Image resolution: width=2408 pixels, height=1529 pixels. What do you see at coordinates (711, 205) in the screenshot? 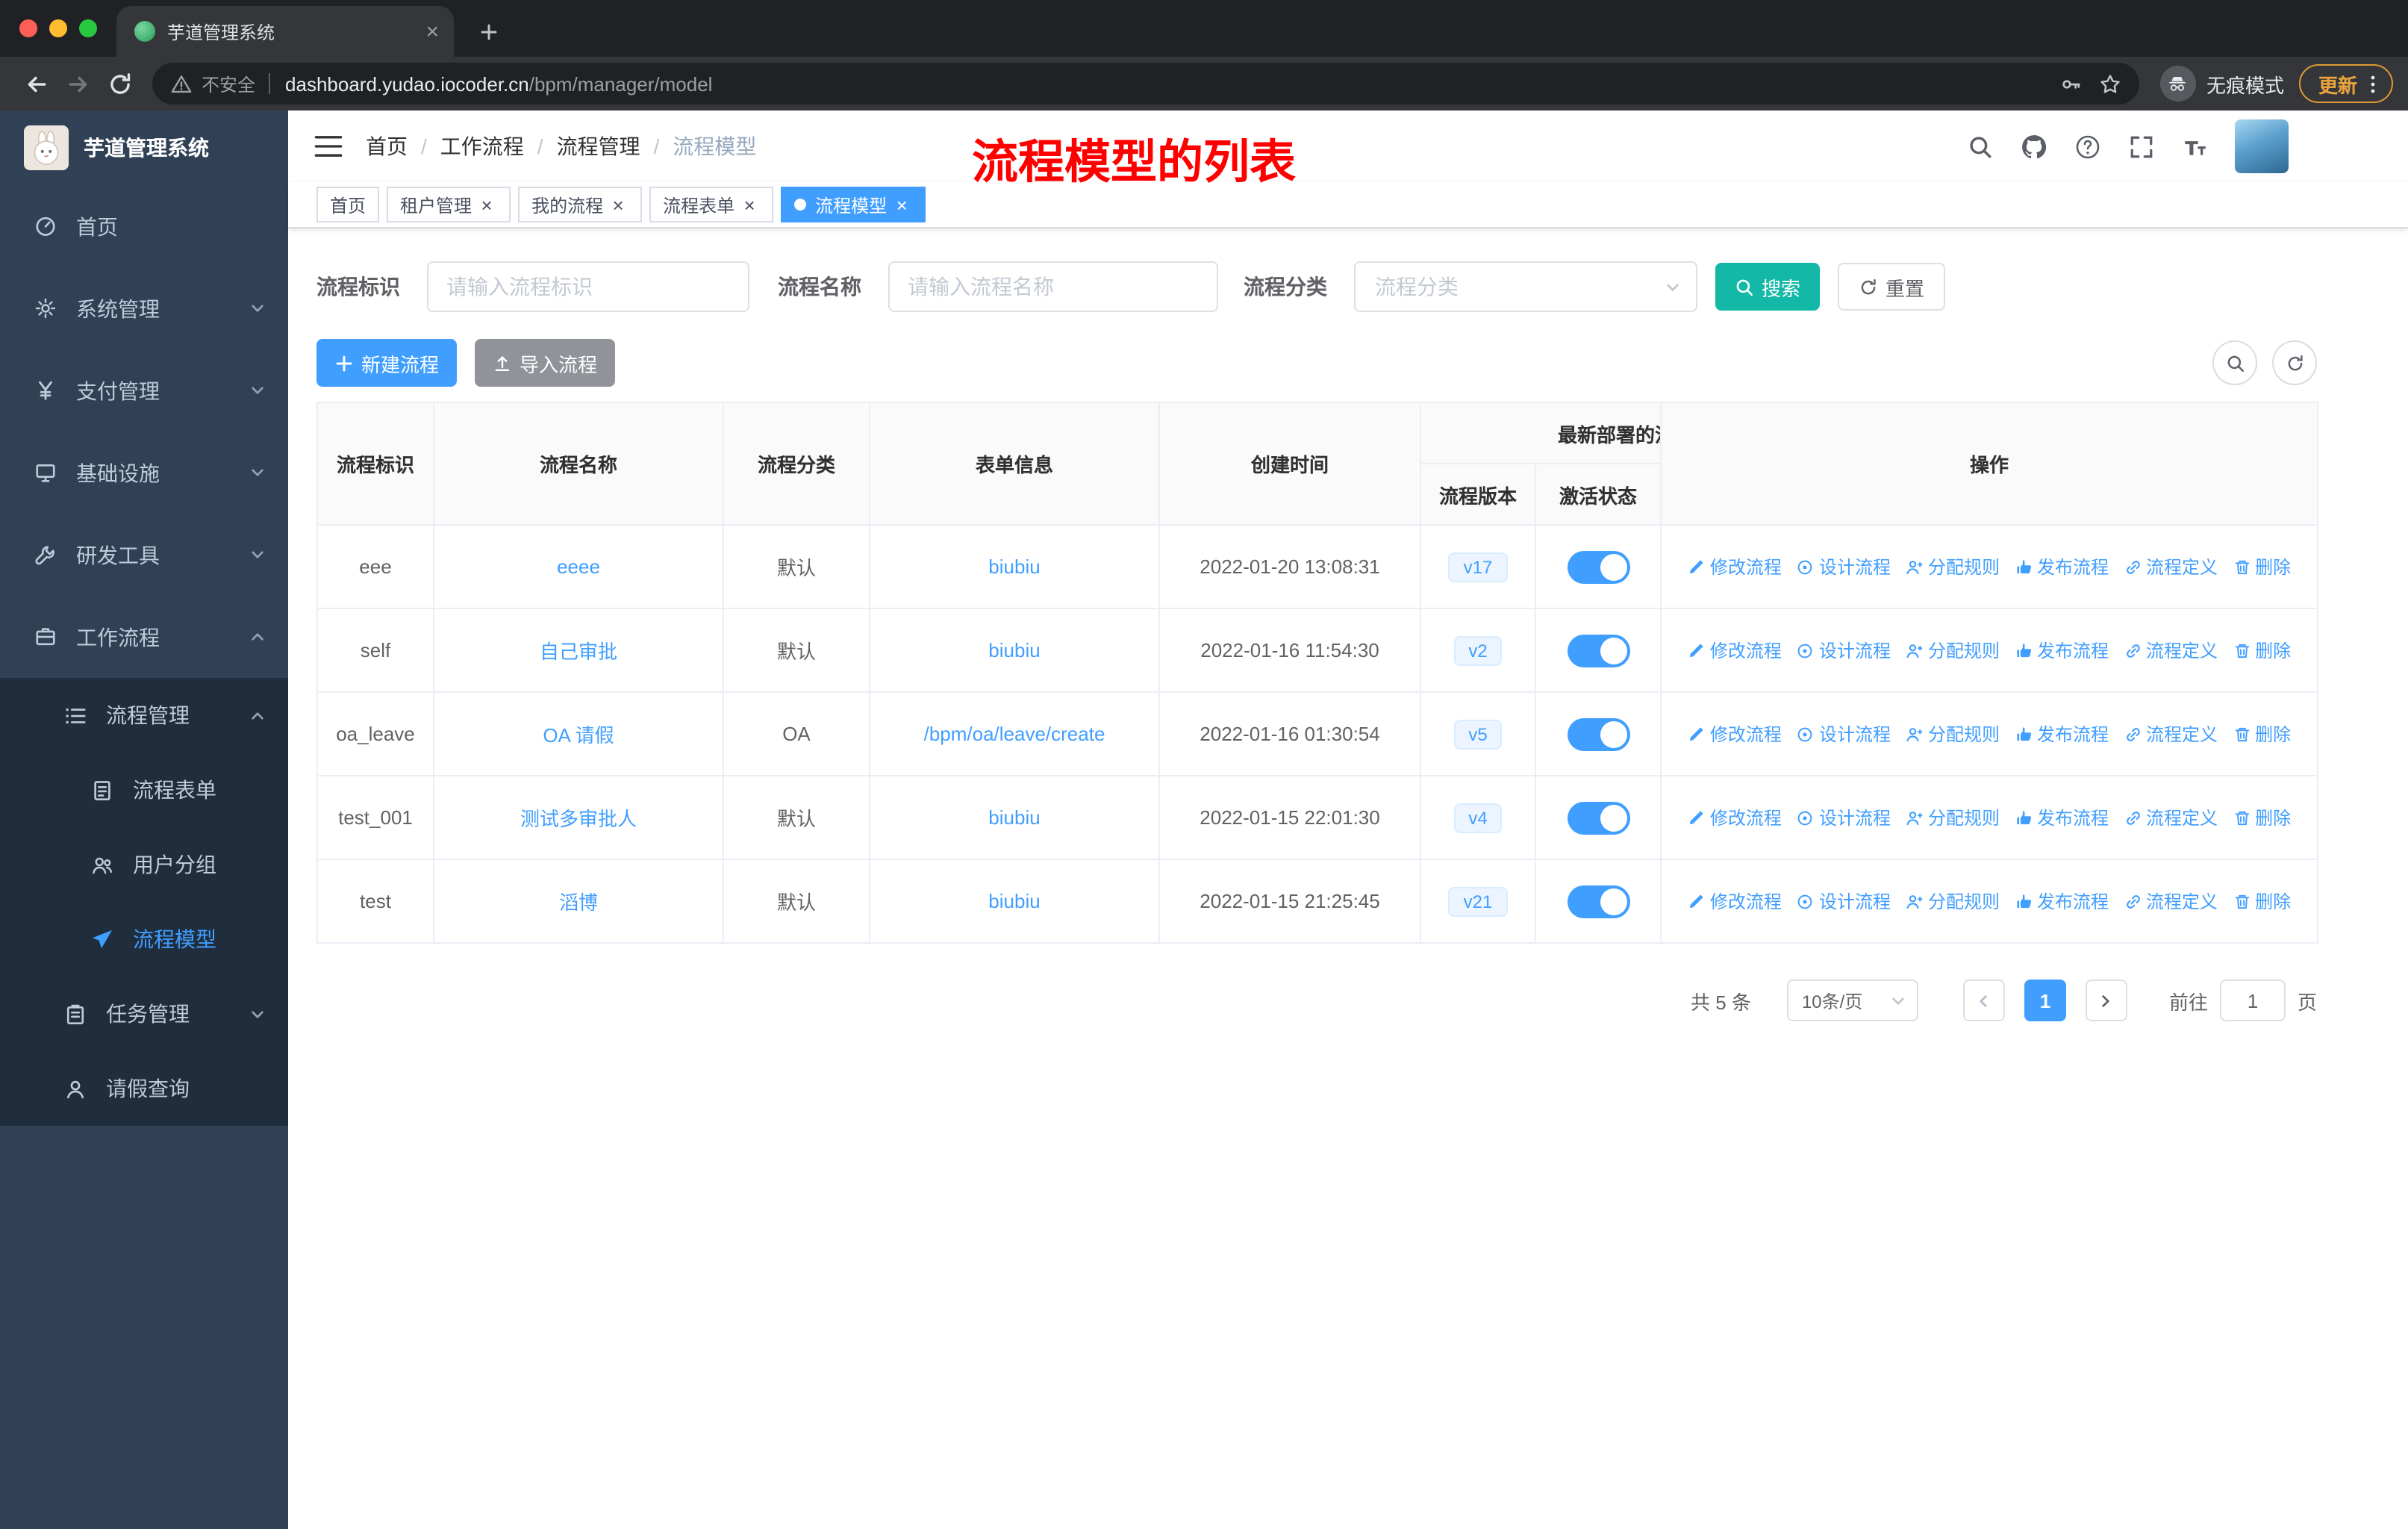
I see `tag-process-form: 流程表单 ×` at bounding box center [711, 205].